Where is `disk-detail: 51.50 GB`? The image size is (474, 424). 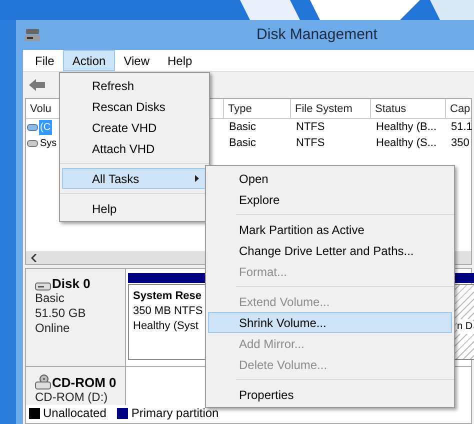
disk-detail: 51.50 GB is located at coordinates (61, 313).